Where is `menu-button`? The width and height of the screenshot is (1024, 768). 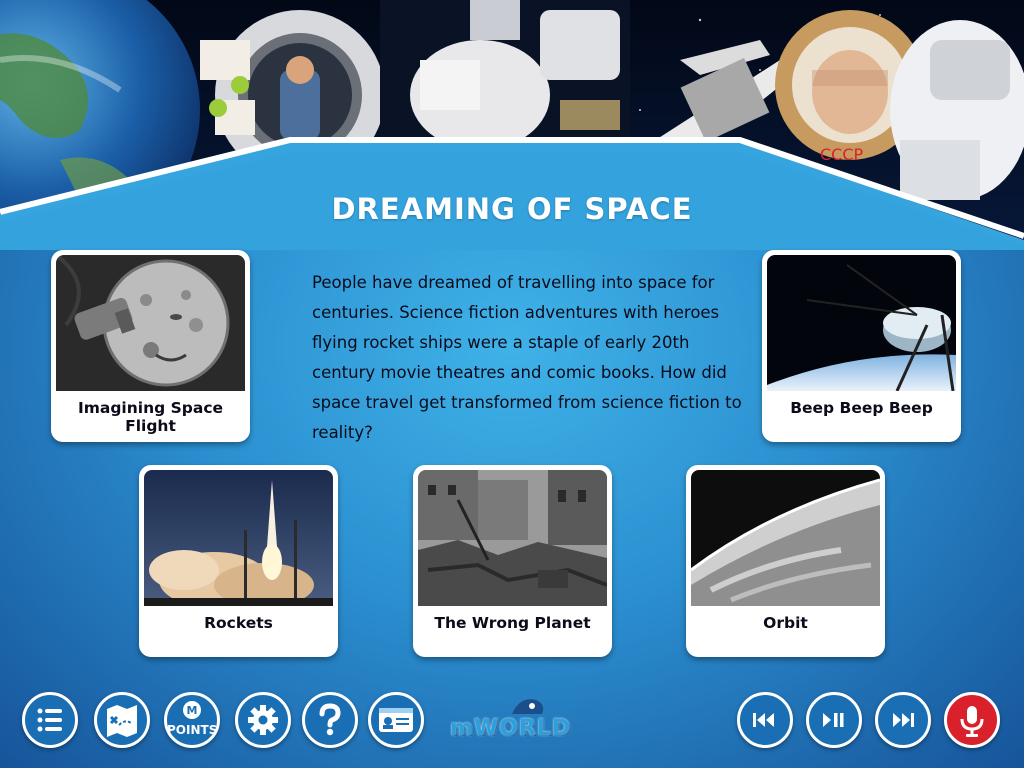
menu-button is located at coordinates (50, 720).